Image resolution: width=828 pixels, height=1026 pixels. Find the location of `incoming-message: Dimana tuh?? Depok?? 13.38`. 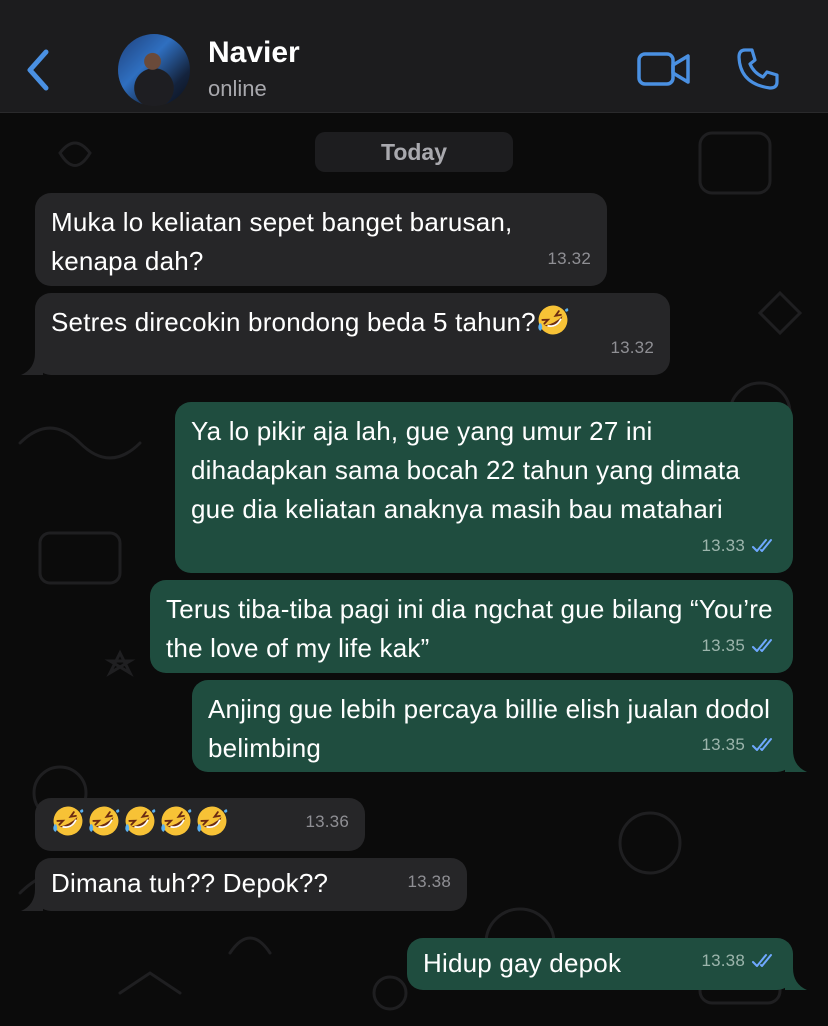

incoming-message: Dimana tuh?? Depok?? 13.38 is located at coordinates (251, 884).